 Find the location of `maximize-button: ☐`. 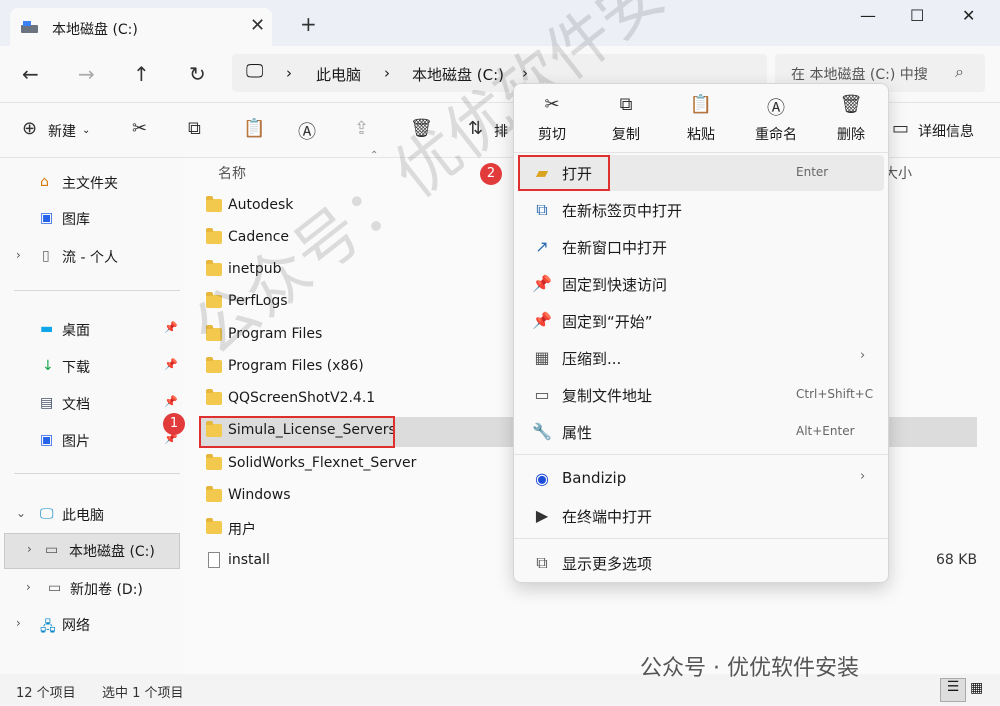

maximize-button: ☐ is located at coordinates (917, 15).